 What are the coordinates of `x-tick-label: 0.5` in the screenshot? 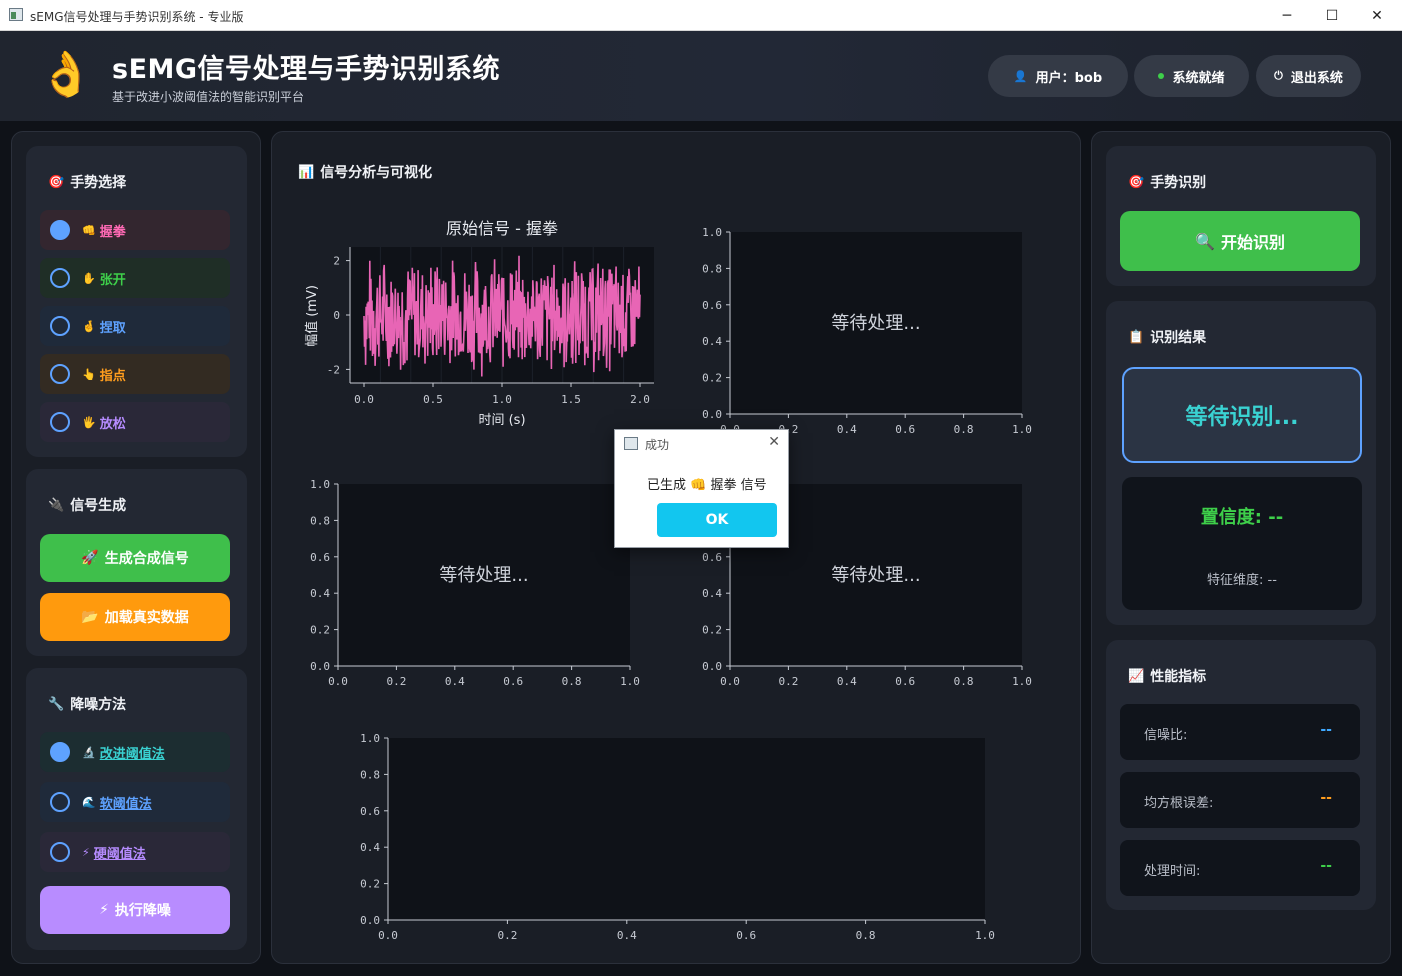 It's located at (433, 399).